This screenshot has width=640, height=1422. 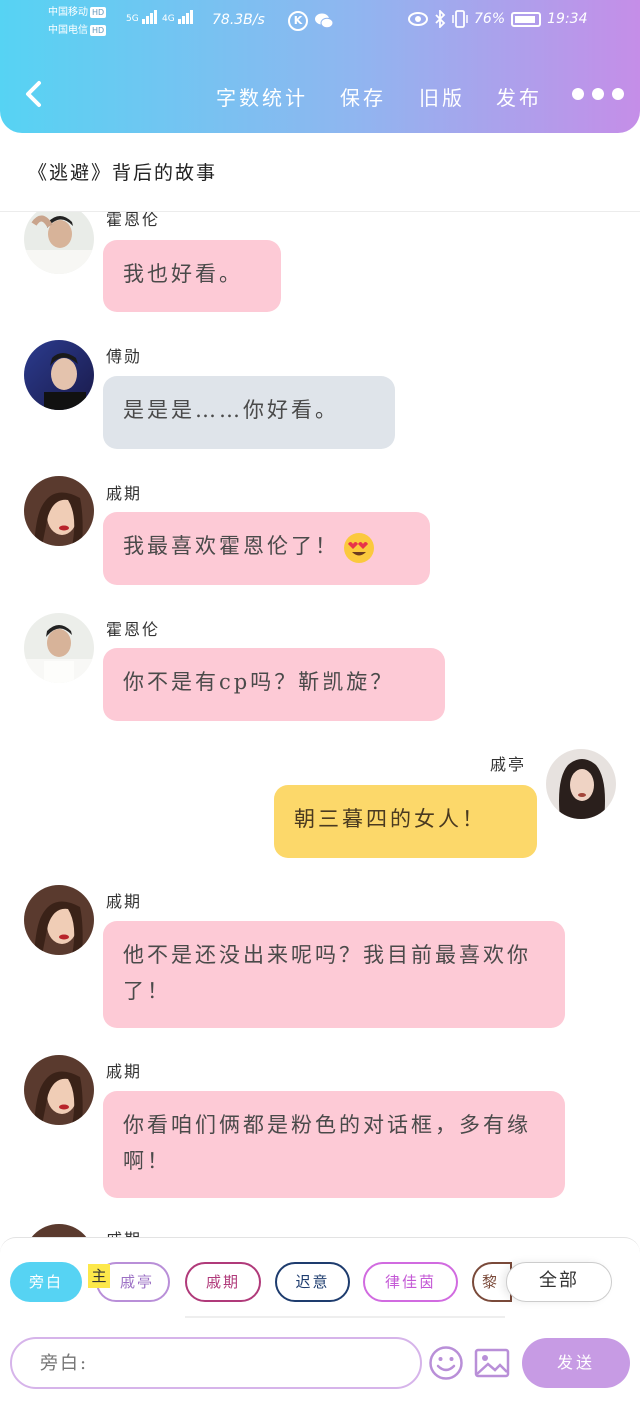 What do you see at coordinates (490, 19) in the screenshot?
I see `battery-percent: 76%` at bounding box center [490, 19].